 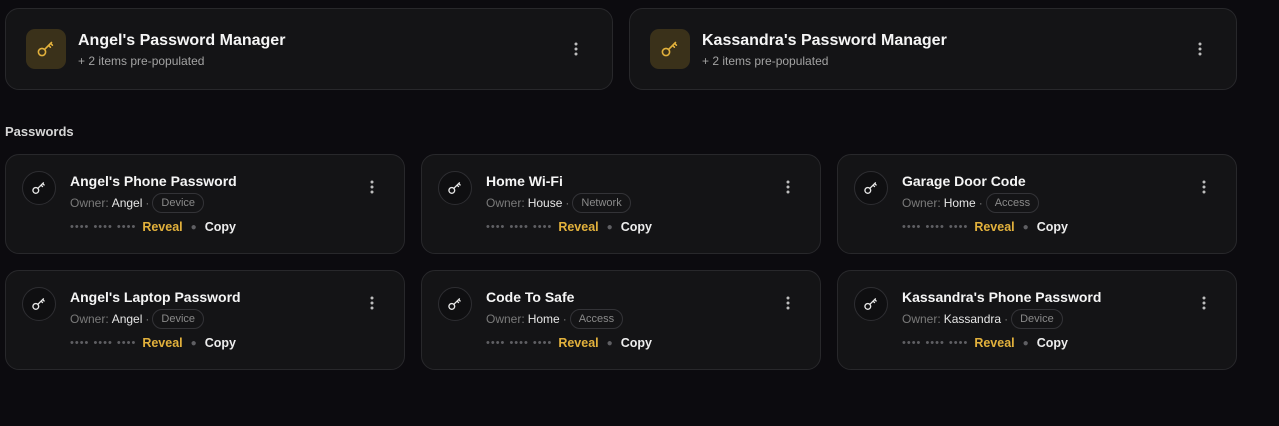 I want to click on category-badge: Network, so click(x=601, y=203).